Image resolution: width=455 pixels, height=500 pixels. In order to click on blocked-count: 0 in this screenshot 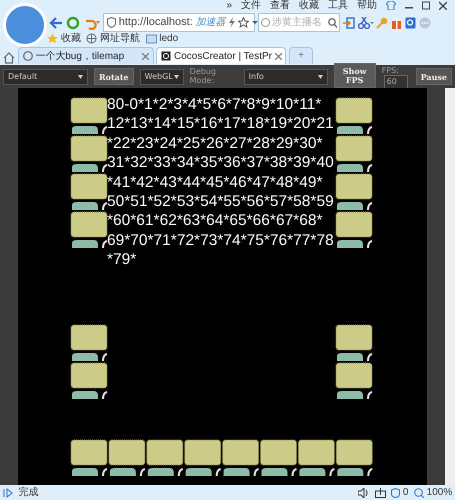, I will do `click(399, 492)`.